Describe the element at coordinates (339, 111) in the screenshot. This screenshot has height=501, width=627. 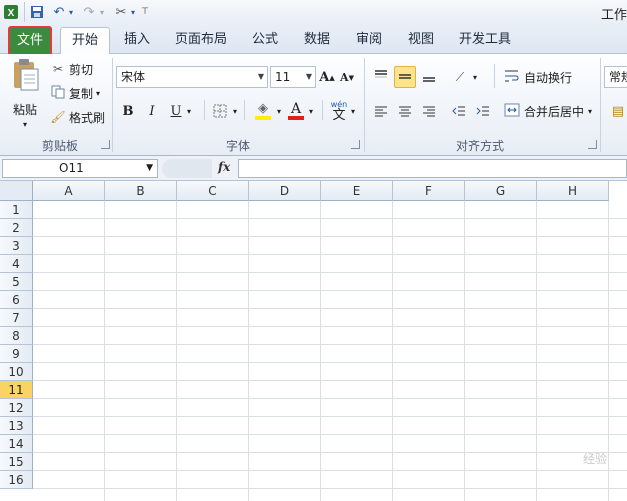
I see `phonetic-guide-button: wén 文` at that location.